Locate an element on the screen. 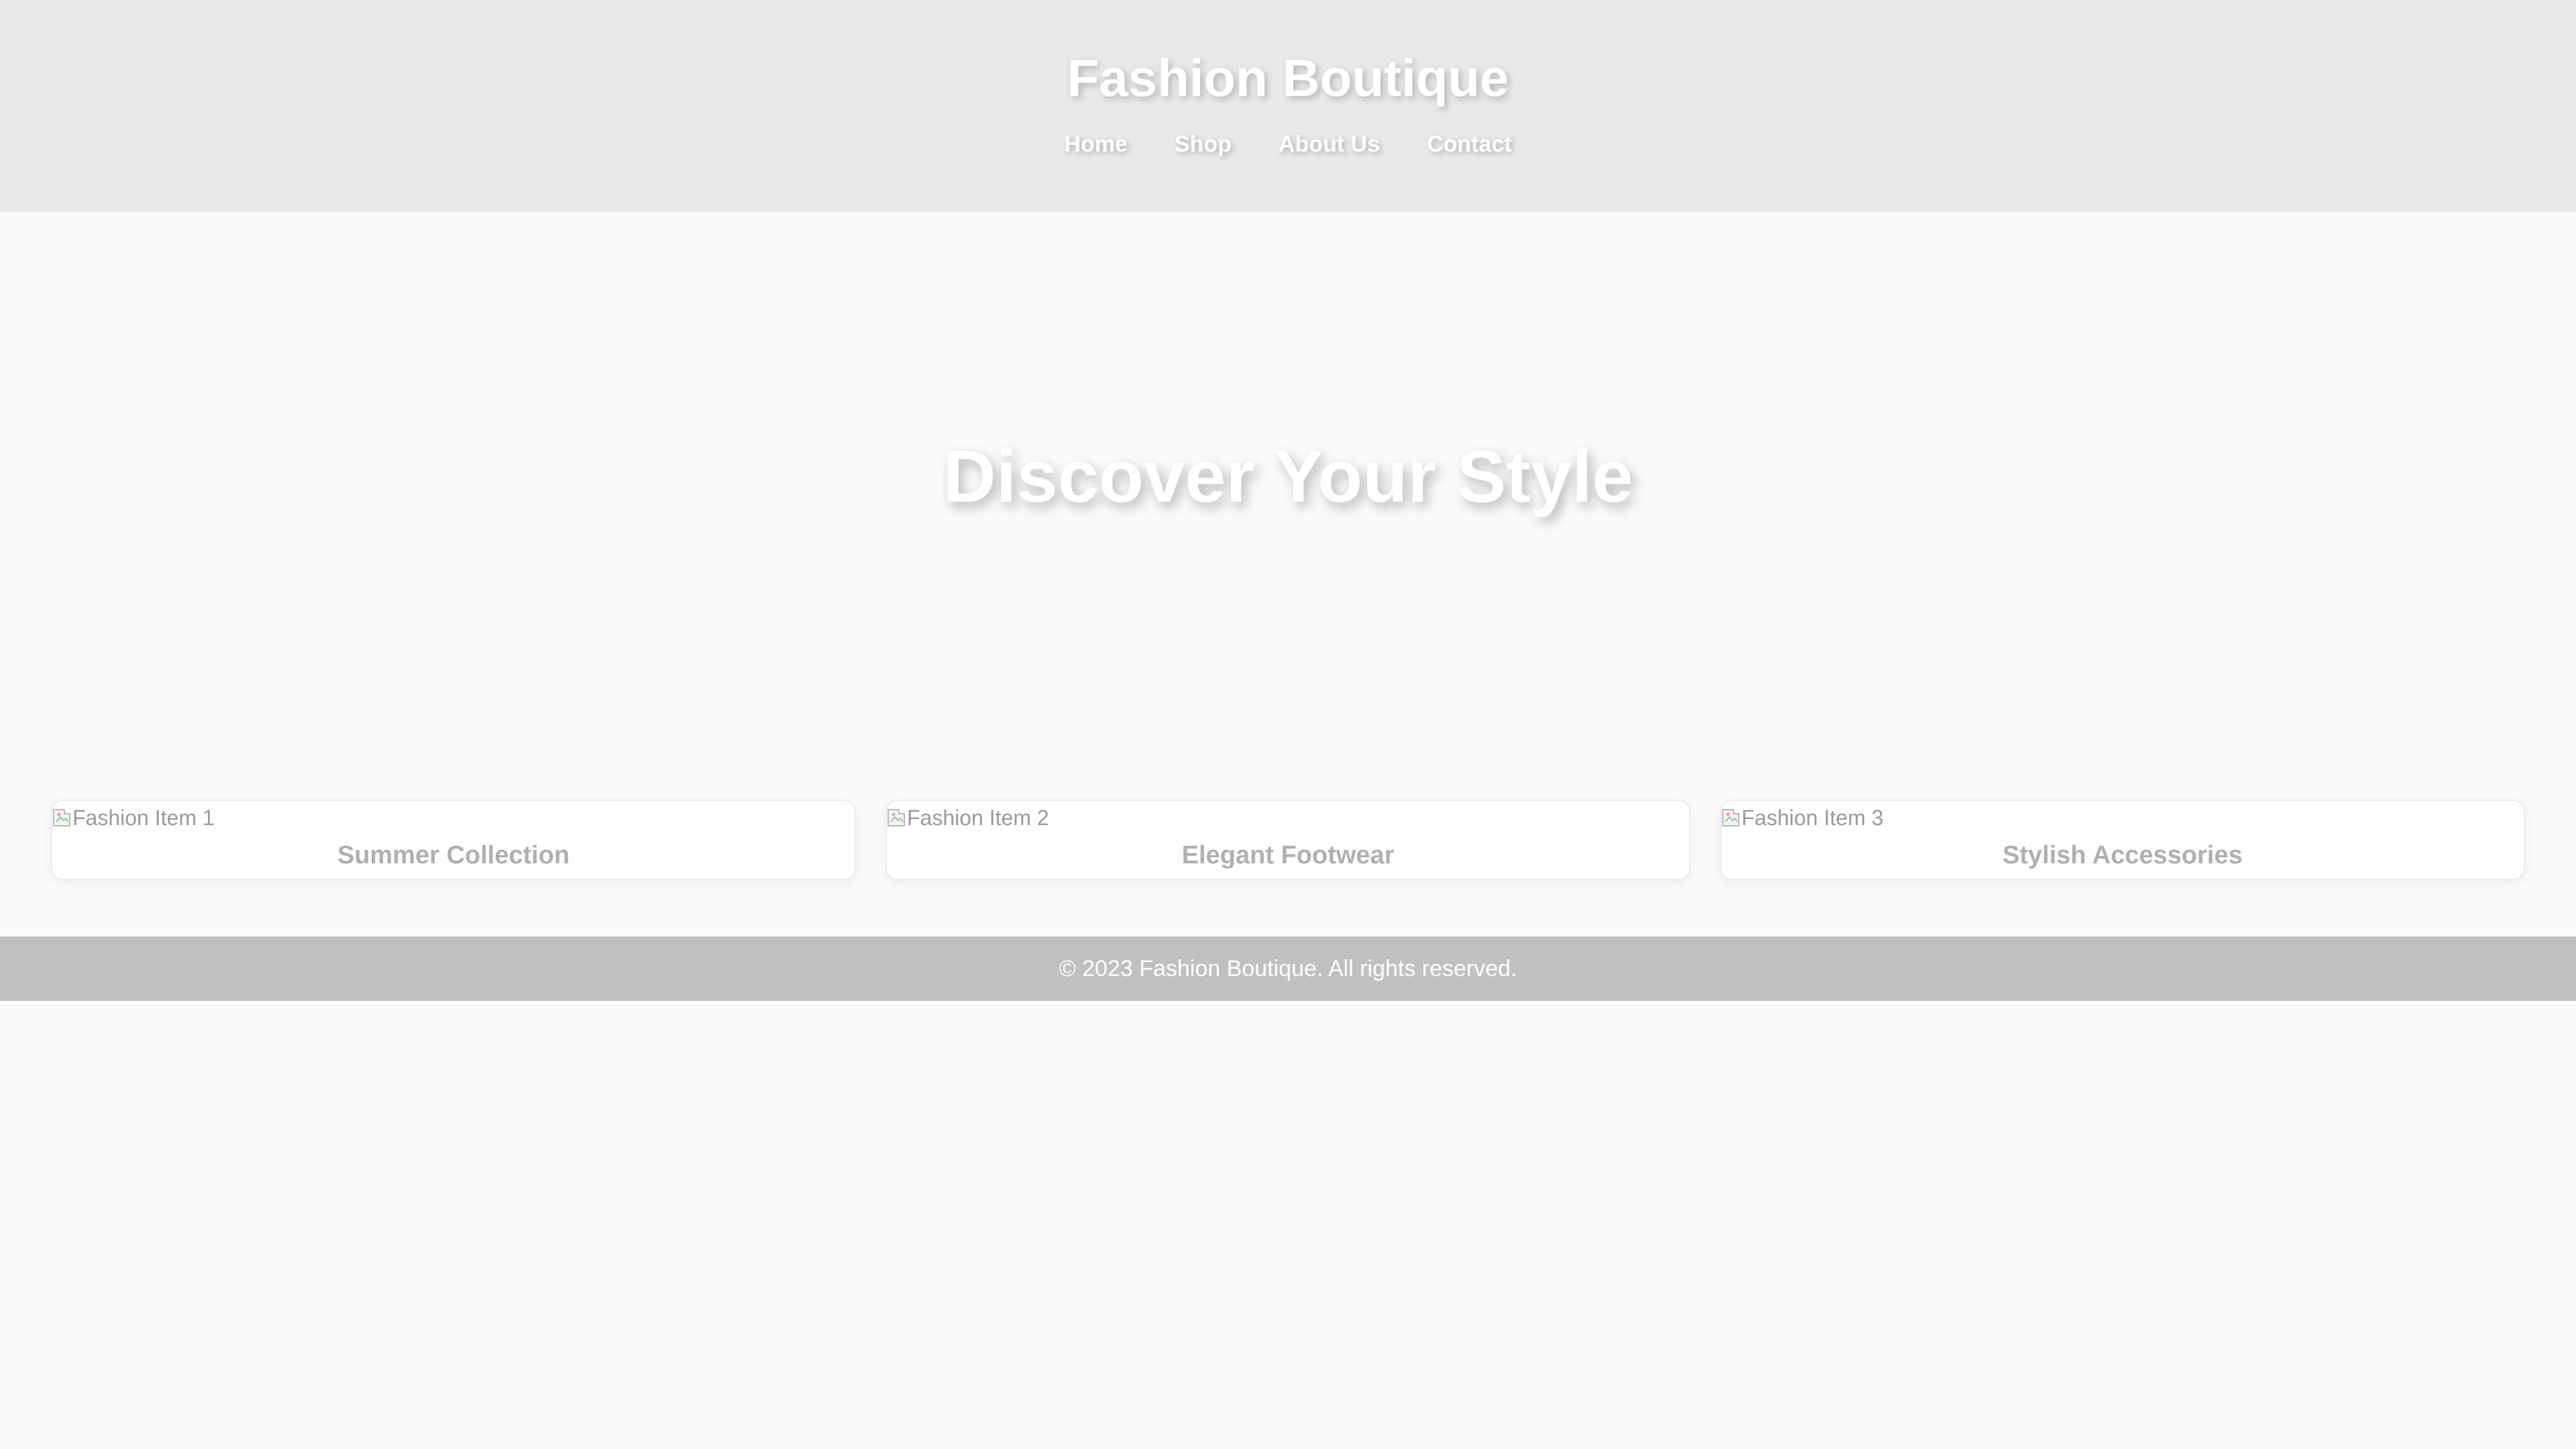 This screenshot has height=1449, width=2576. product-image: Fashion Item 2 is located at coordinates (968, 818).